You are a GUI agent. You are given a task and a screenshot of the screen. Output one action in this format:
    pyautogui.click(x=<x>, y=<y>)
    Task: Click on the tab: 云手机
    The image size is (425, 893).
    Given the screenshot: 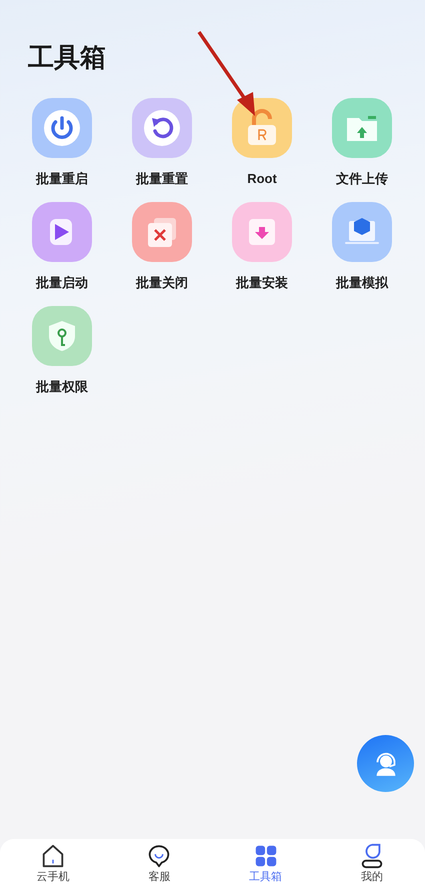 What is the action you would take?
    pyautogui.click(x=53, y=866)
    